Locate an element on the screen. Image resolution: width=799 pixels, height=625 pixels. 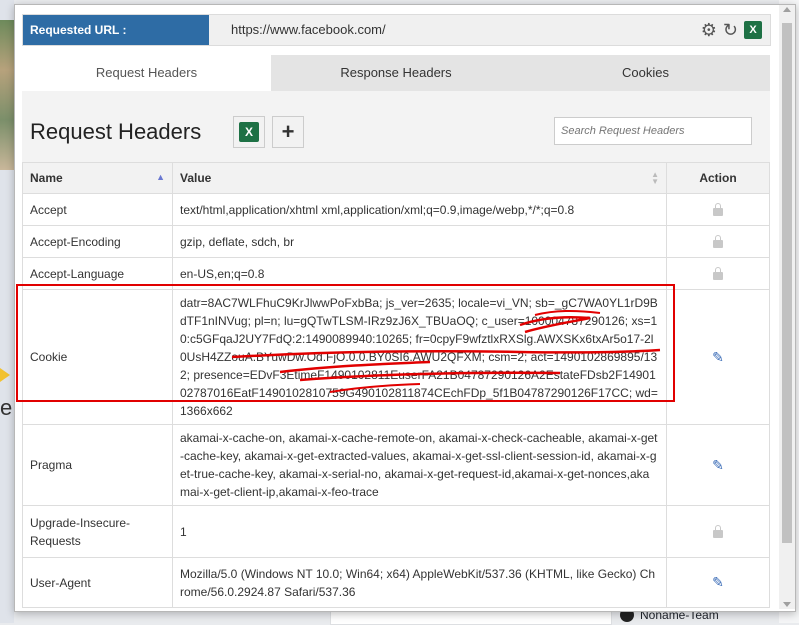
table-row: Upgrade-Insecure-Requests 1 is located at coordinates (396, 531).